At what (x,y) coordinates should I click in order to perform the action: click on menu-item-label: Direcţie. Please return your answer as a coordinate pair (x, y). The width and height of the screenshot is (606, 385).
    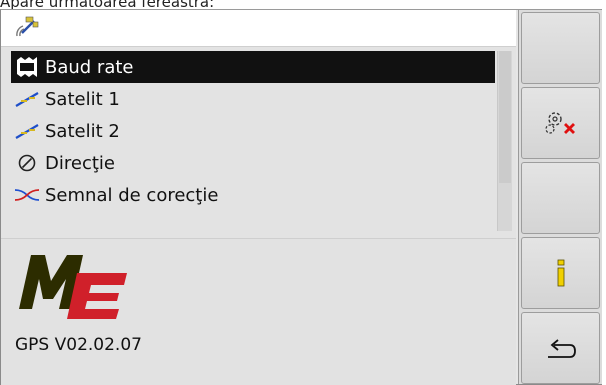
    Looking at the image, I should click on (80, 163).